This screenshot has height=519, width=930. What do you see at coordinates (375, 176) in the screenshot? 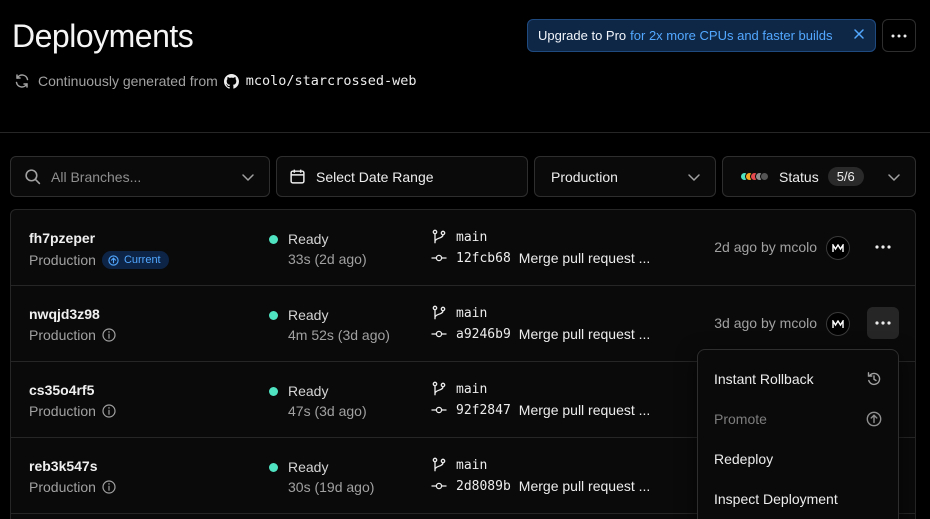
I see `date-range-label: Select Date Range` at bounding box center [375, 176].